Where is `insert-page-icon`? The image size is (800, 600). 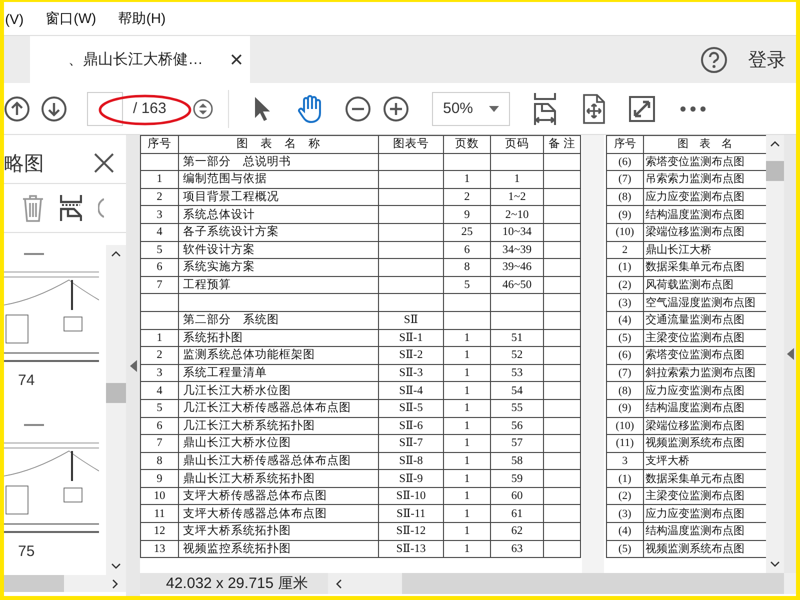
insert-page-icon is located at coordinates (71, 208).